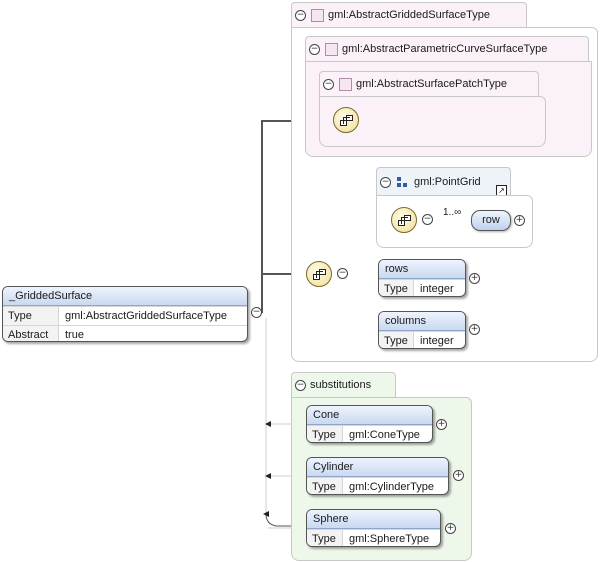  What do you see at coordinates (422, 278) in the screenshot?
I see `element-rows: rows Type integer` at bounding box center [422, 278].